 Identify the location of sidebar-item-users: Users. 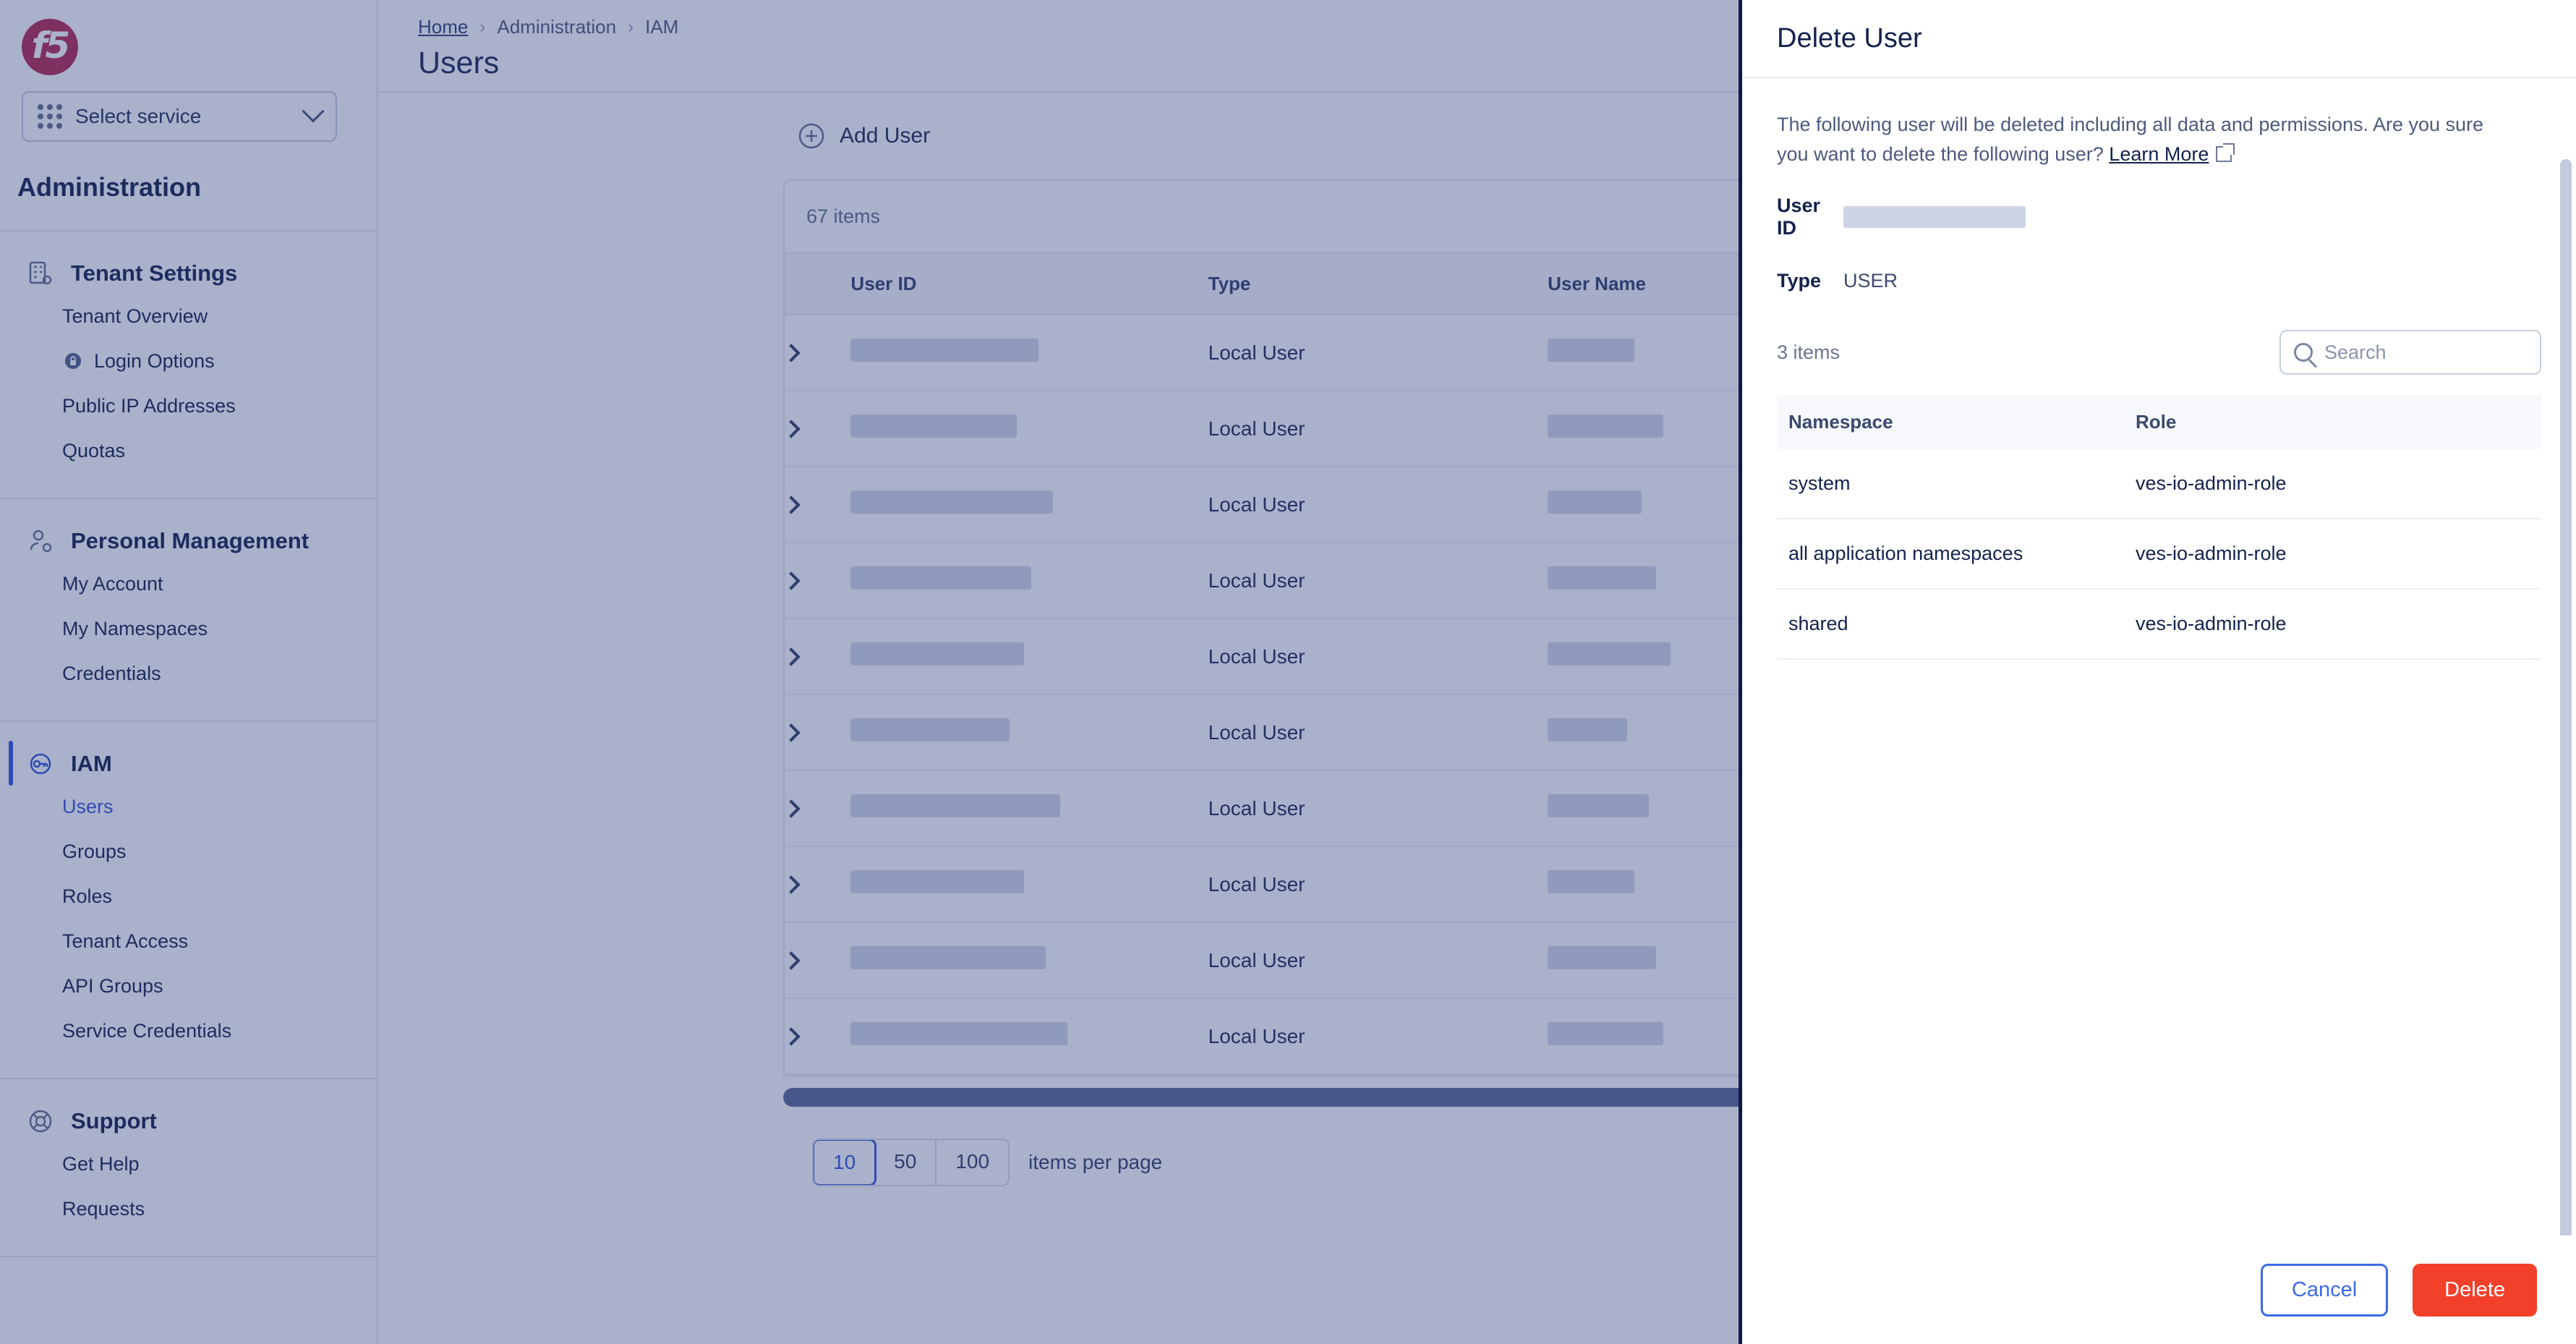
(189, 806).